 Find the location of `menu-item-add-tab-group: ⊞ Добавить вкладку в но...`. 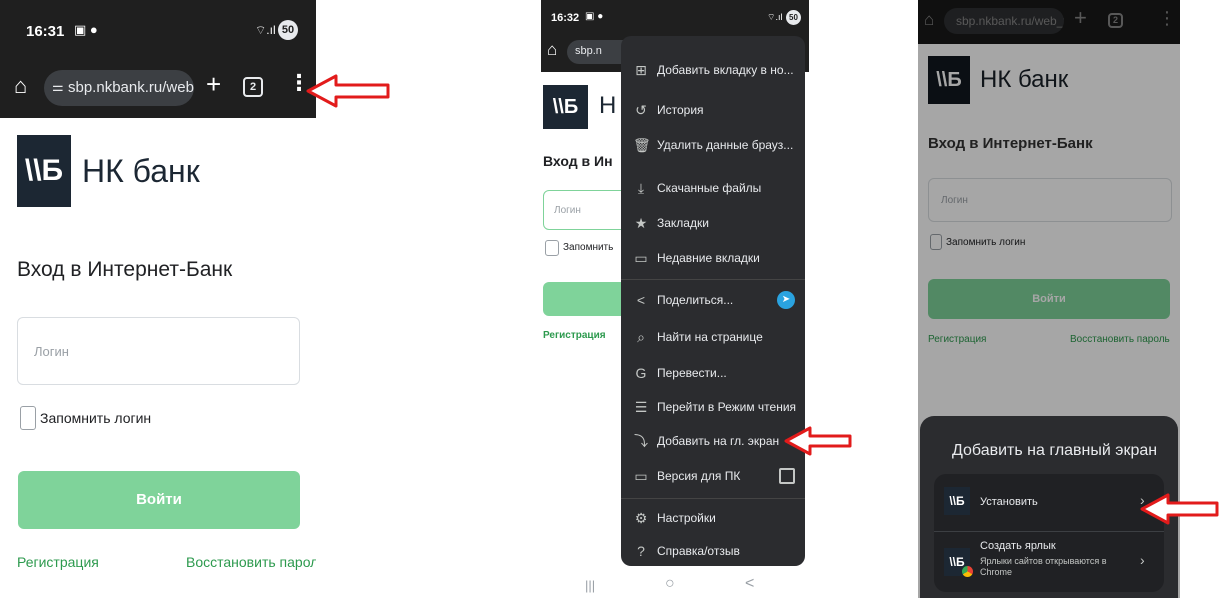

menu-item-add-tab-group: ⊞ Добавить вкладку в но... is located at coordinates (713, 70).